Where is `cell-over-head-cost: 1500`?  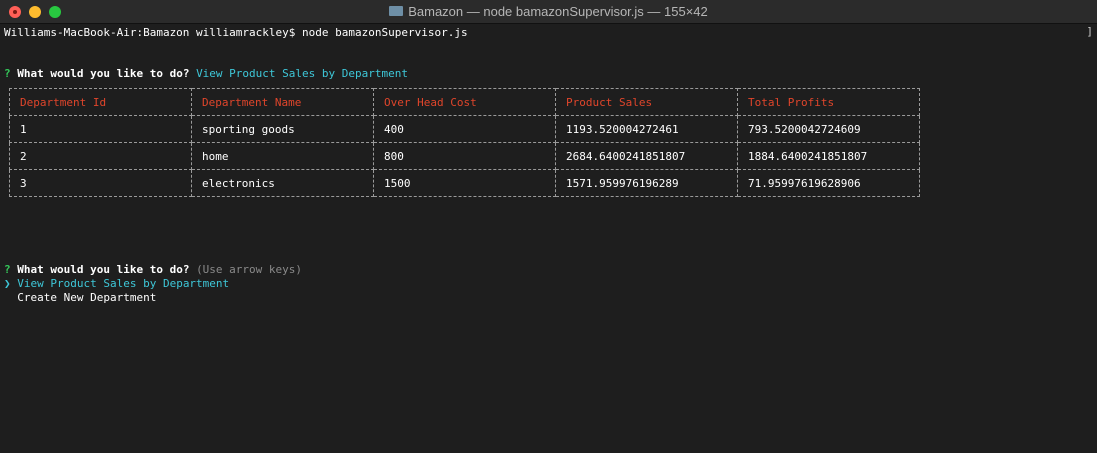 cell-over-head-cost: 1500 is located at coordinates (464, 183).